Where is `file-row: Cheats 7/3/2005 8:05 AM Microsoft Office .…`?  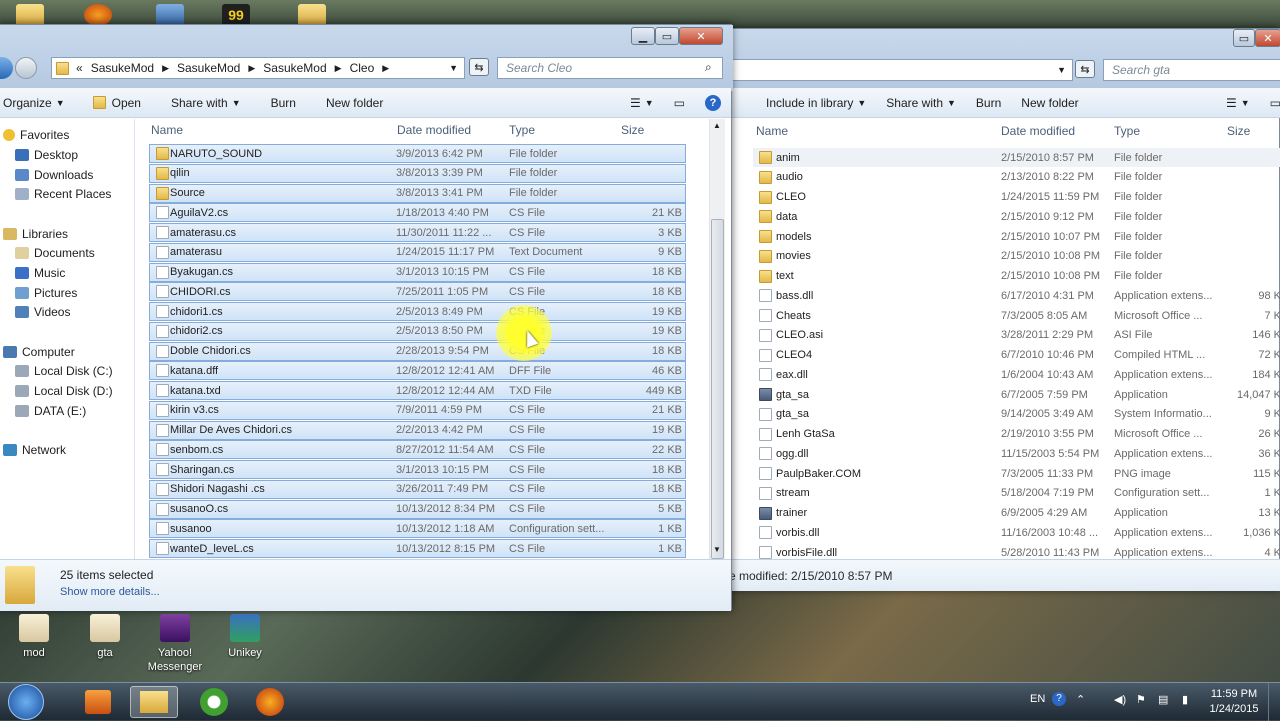 file-row: Cheats 7/3/2005 8:05 AM Microsoft Office .… is located at coordinates (1016, 315).